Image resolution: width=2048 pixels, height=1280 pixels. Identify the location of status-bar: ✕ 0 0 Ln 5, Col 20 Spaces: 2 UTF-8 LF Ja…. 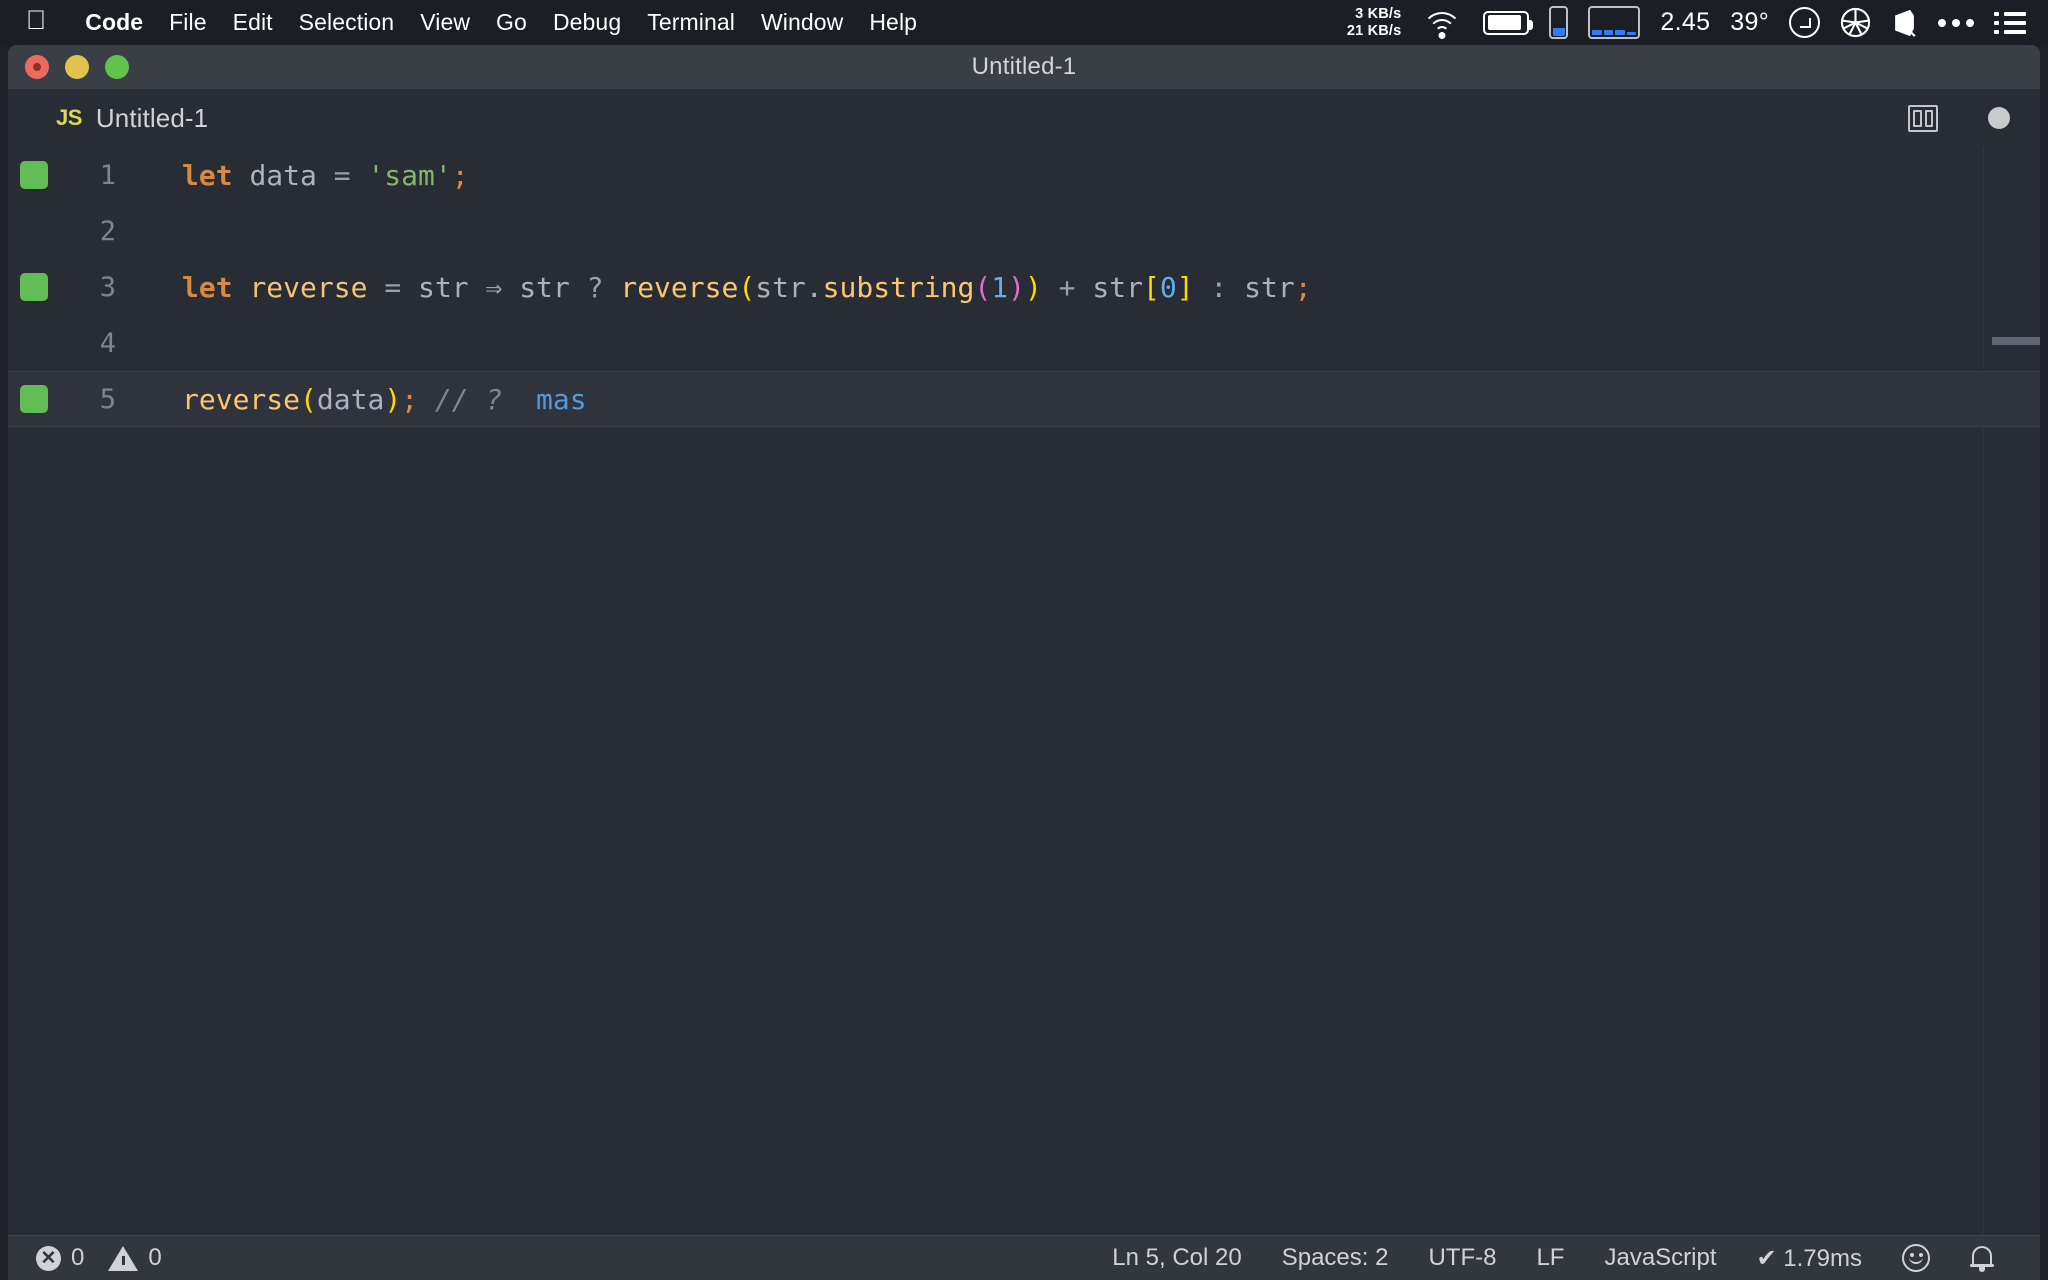
(1024, 1257).